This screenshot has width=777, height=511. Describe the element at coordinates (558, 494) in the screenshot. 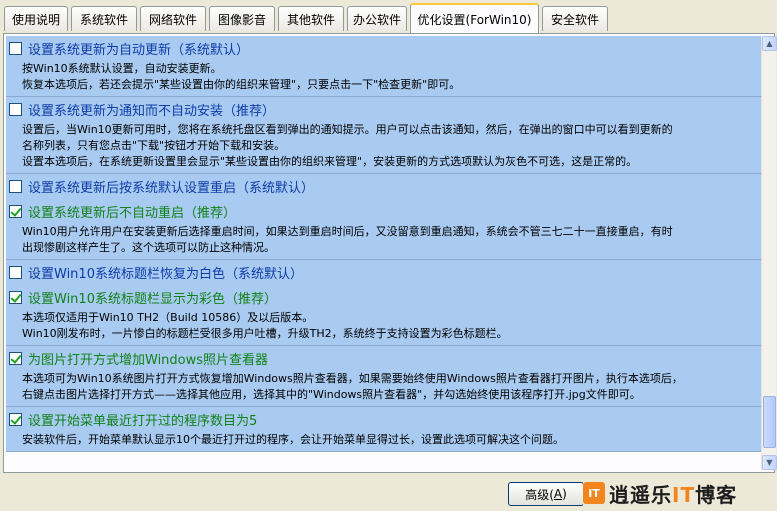

I see `advanced-hotkey: A` at that location.